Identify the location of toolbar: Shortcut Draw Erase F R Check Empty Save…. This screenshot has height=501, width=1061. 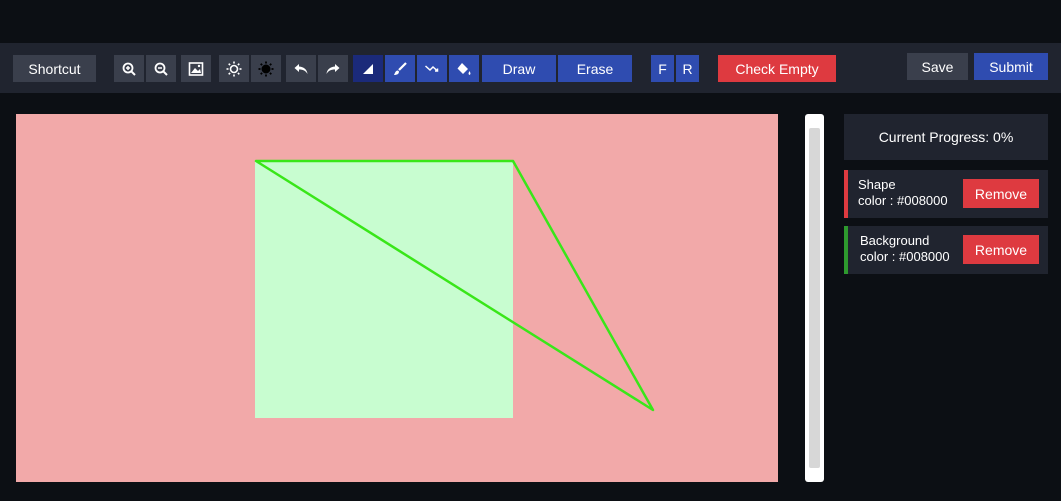
(530, 68).